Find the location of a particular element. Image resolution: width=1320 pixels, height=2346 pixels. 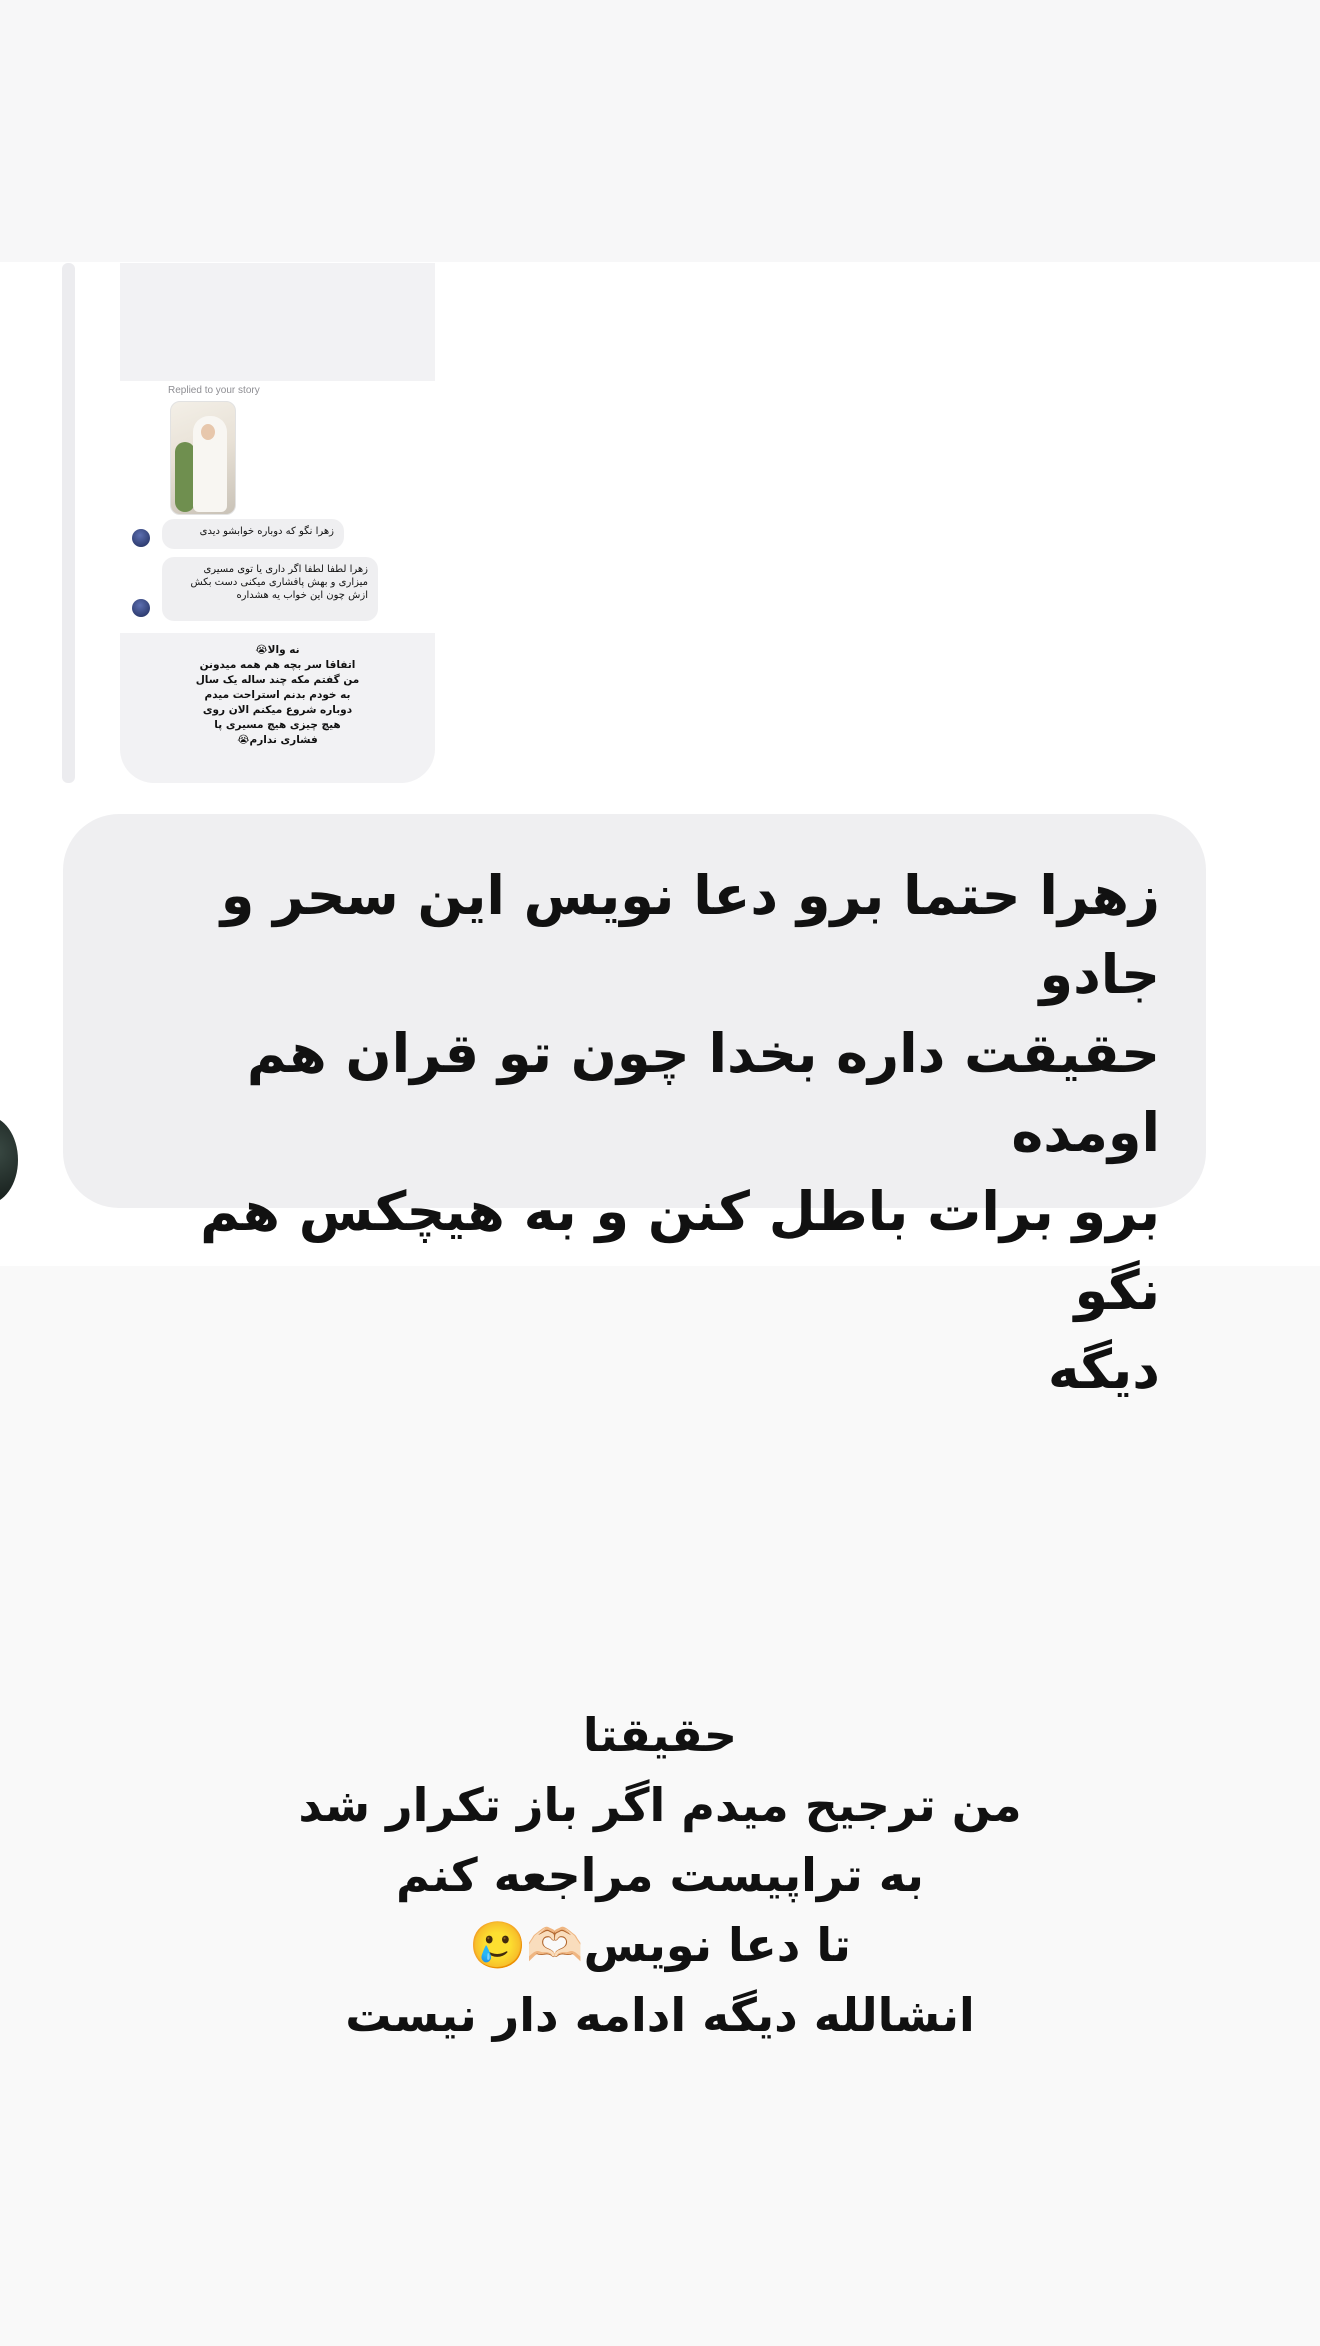

my-reply-line: فشاری ندارم😭 is located at coordinates (277, 740).